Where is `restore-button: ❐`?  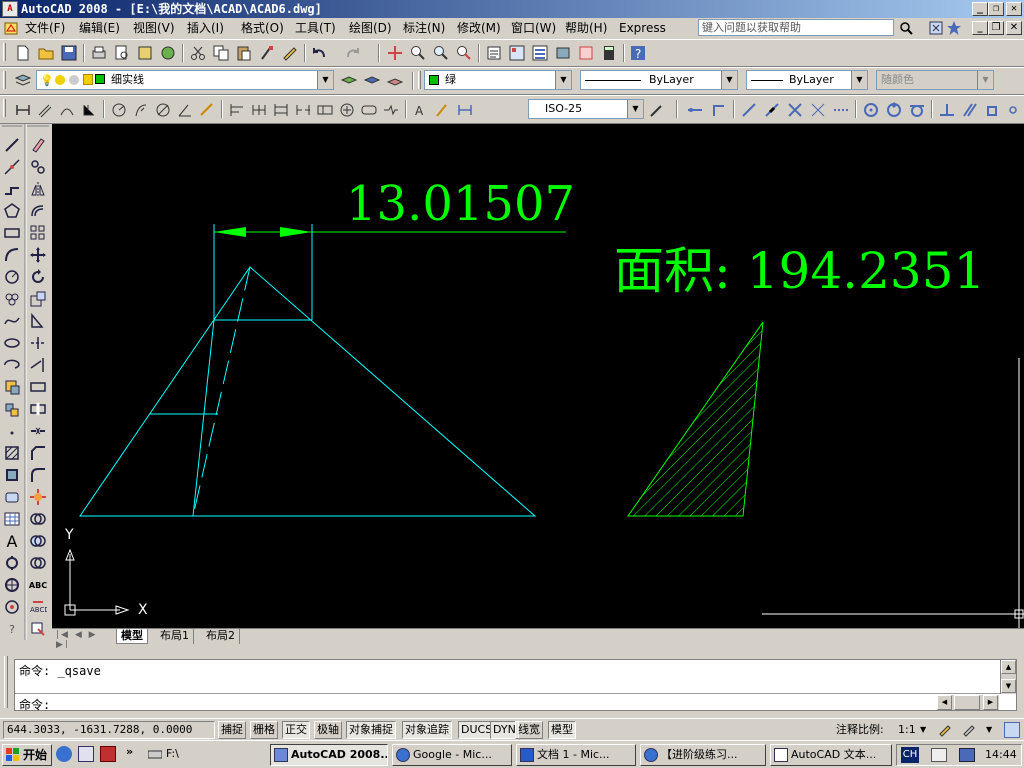 restore-button: ❐ is located at coordinates (996, 9).